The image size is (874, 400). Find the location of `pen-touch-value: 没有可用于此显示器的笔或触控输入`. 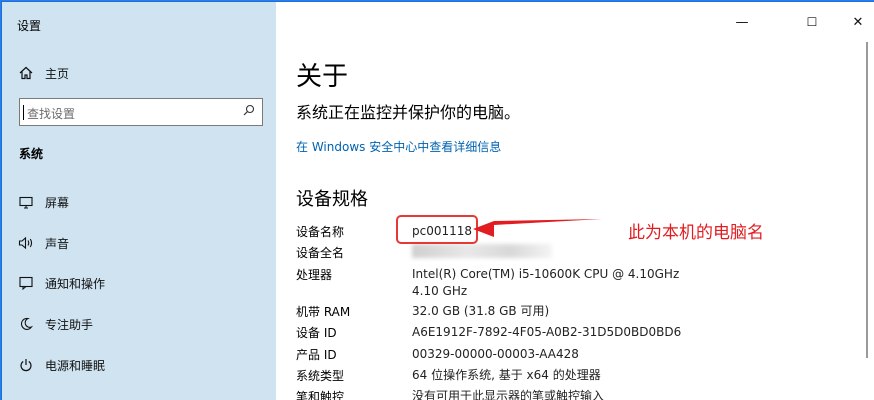

pen-touch-value: 没有可用于此显示器的笔或触控输入 is located at coordinates (508, 394).